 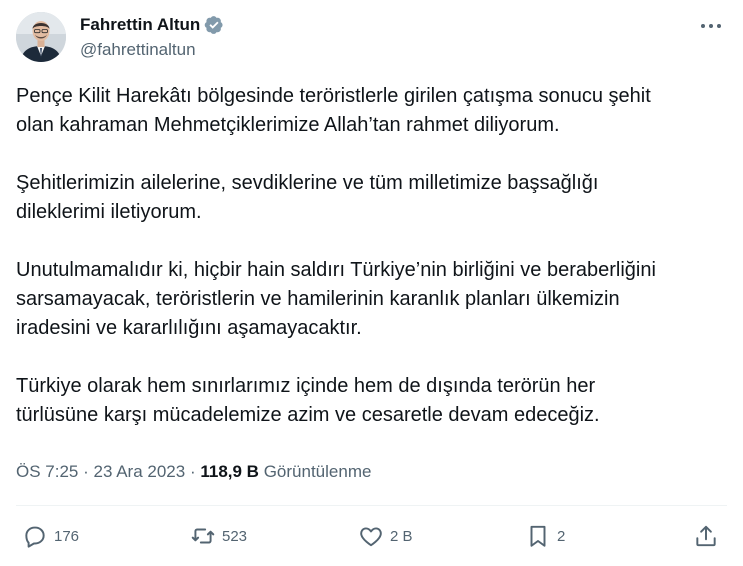 I want to click on user-handle: @fahrettinaltun, so click(x=138, y=50).